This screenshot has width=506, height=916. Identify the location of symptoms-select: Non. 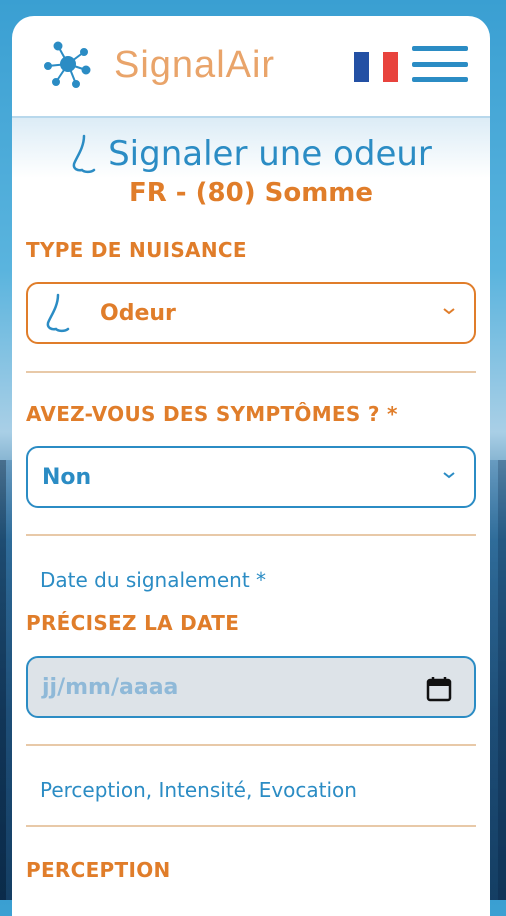
(251, 477).